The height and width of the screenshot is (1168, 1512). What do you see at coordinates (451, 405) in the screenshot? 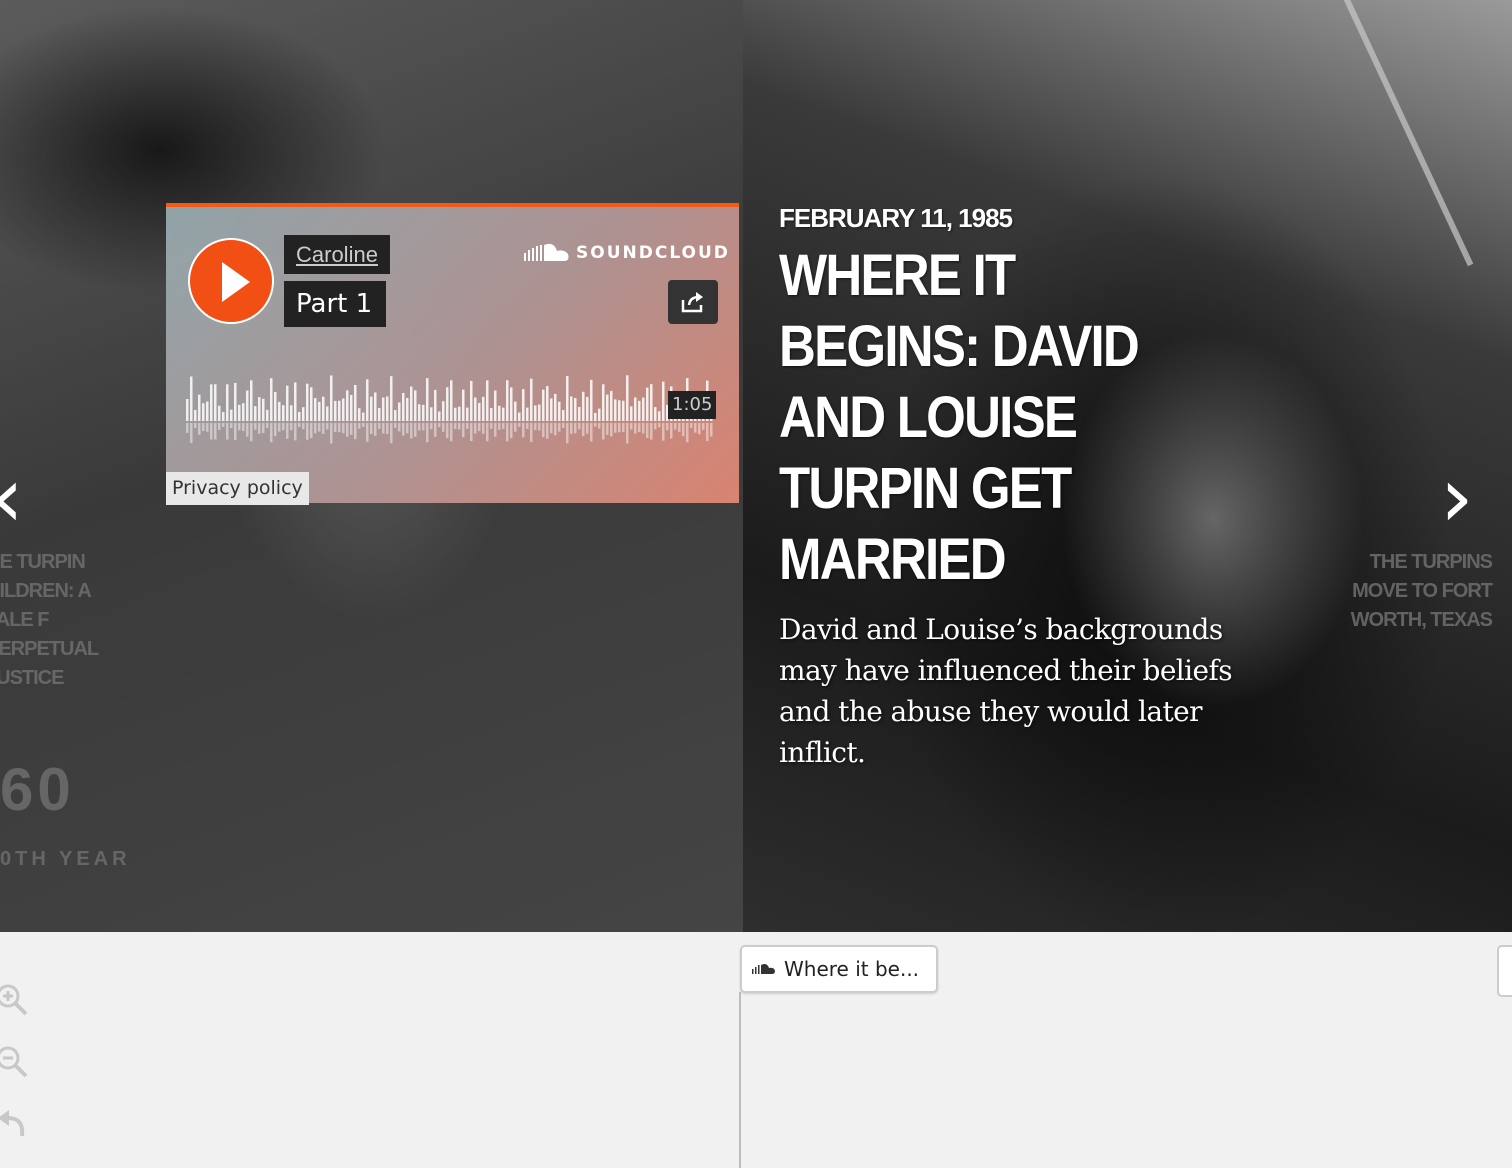
I see `waveform` at bounding box center [451, 405].